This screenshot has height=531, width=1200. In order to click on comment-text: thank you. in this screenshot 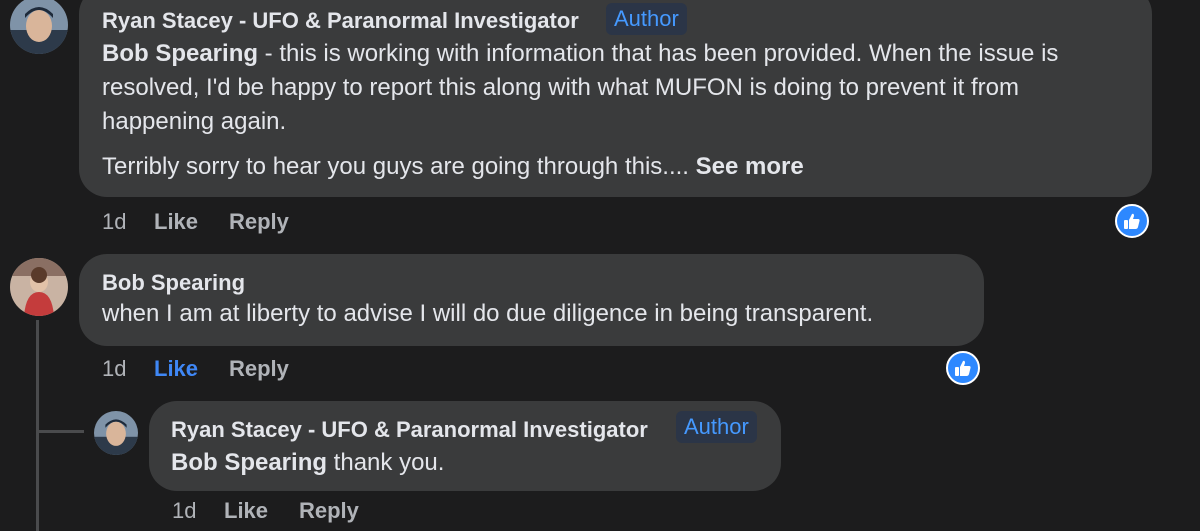, I will do `click(386, 462)`.